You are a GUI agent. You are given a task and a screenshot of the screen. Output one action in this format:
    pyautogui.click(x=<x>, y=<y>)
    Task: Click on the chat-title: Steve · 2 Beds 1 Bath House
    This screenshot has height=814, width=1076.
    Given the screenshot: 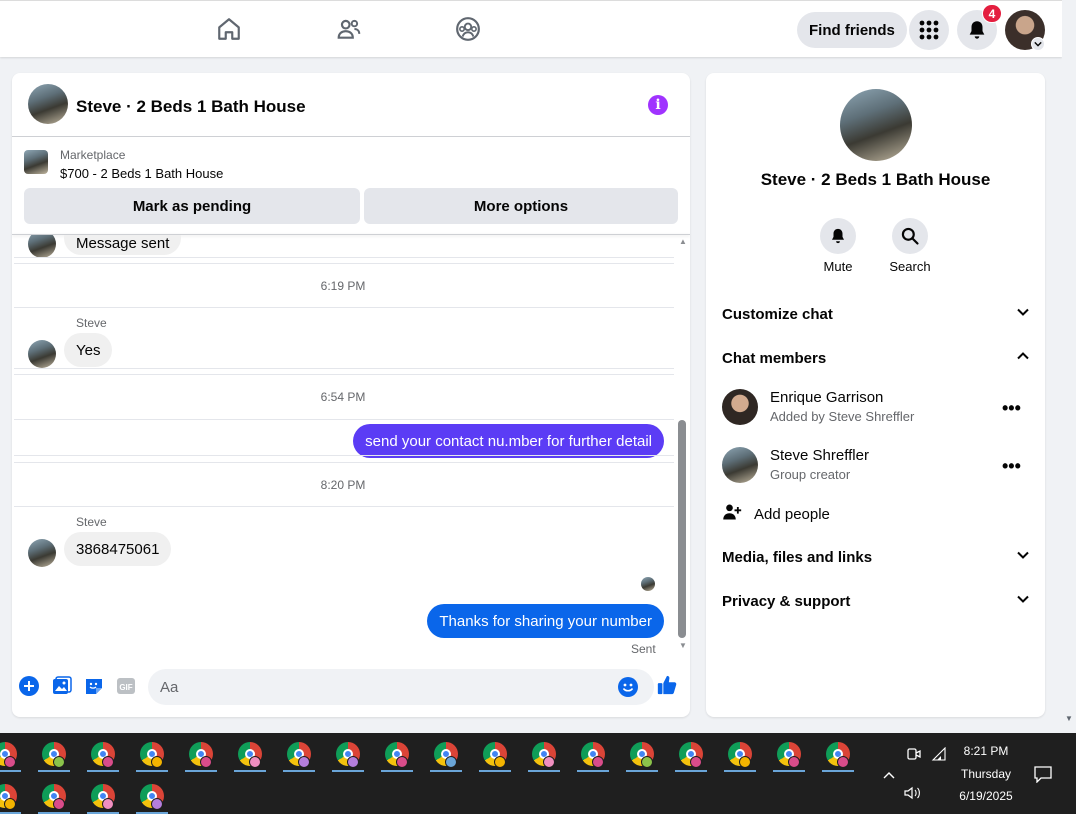 What is the action you would take?
    pyautogui.click(x=191, y=107)
    